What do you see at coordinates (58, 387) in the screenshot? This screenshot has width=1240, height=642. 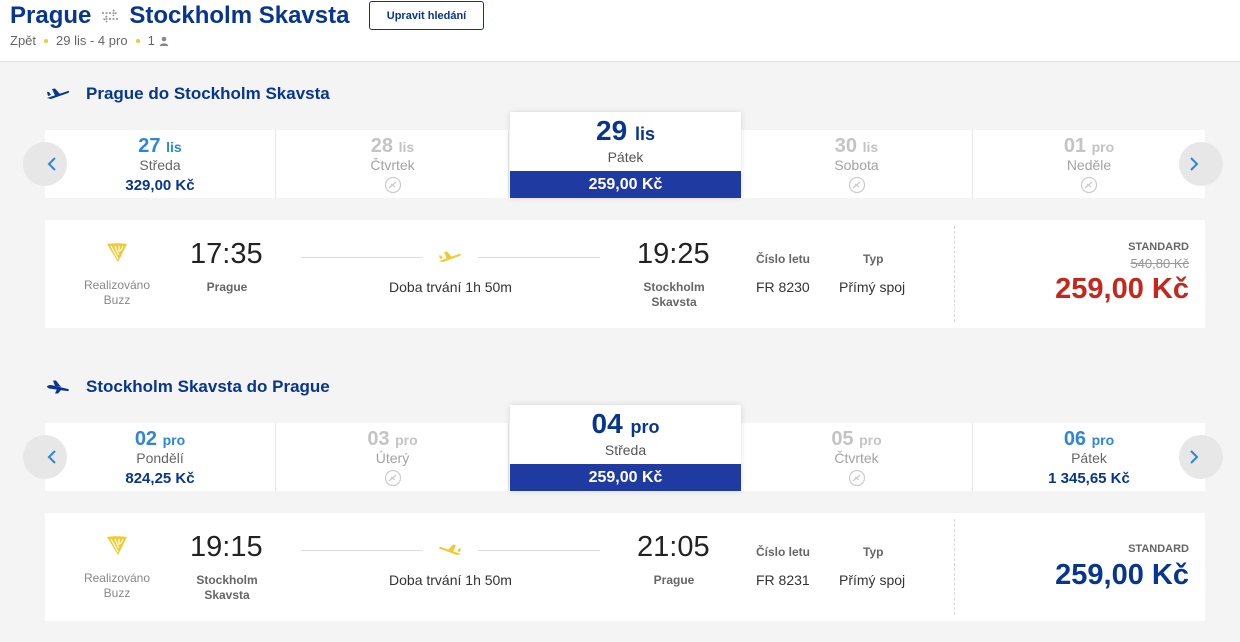 I see `plane-landing-icon` at bounding box center [58, 387].